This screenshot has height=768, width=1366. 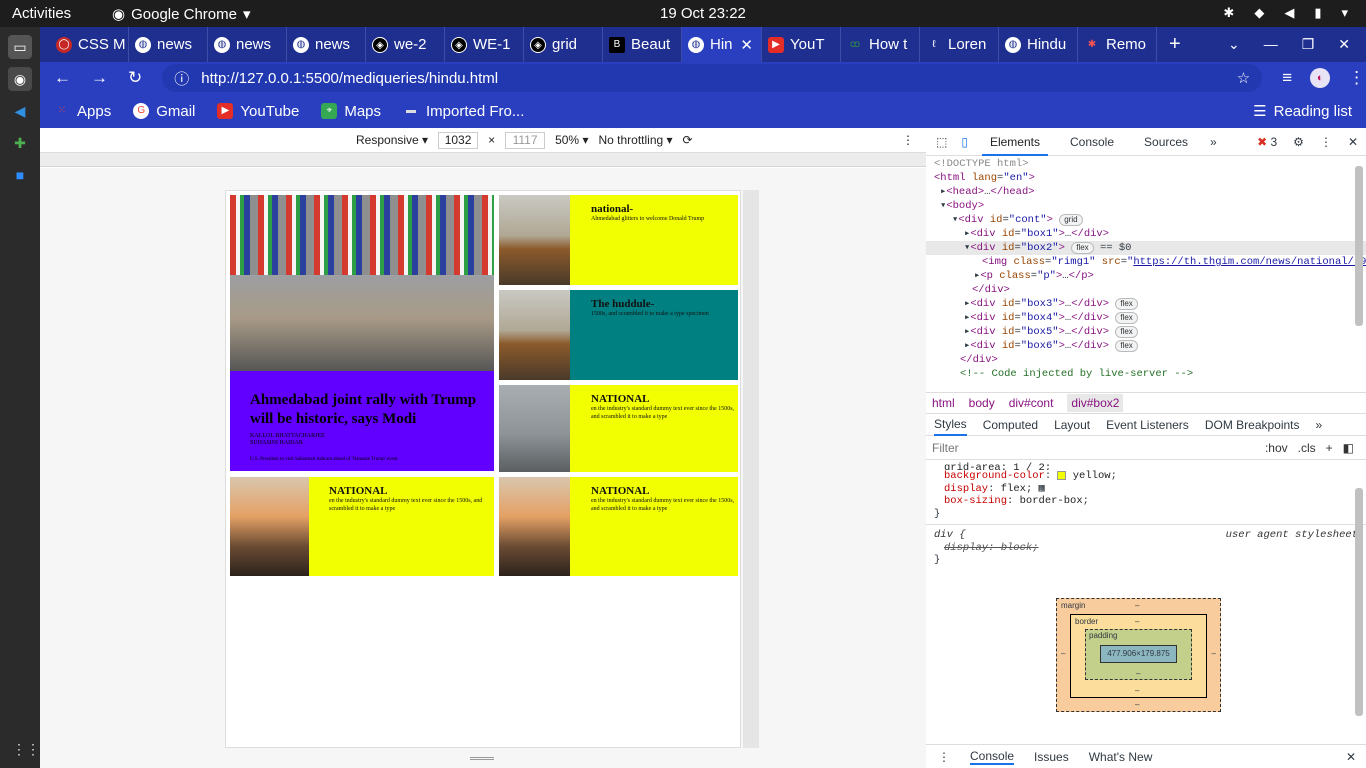 I want to click on tab: ꝏ How t, so click(x=880, y=44).